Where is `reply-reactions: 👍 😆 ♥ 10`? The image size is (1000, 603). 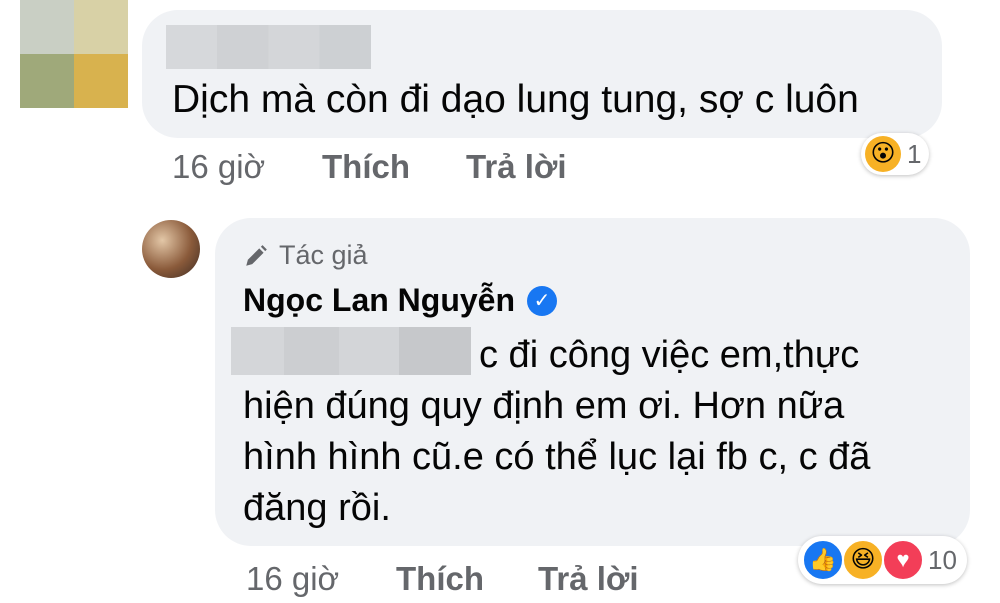
reply-reactions: 👍 😆 ♥ 10 is located at coordinates (882, 560).